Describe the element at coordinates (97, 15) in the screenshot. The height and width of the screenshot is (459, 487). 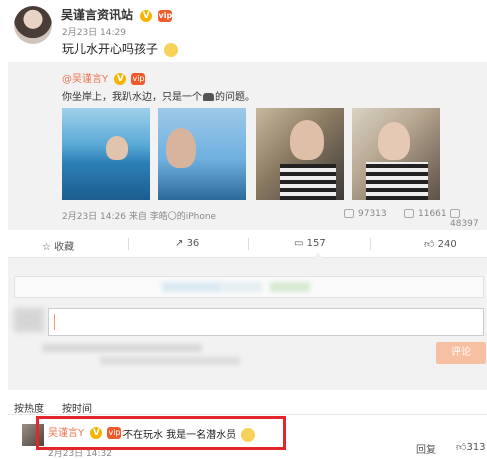
I see `post-author-name: 吴谨言资讯站` at that location.